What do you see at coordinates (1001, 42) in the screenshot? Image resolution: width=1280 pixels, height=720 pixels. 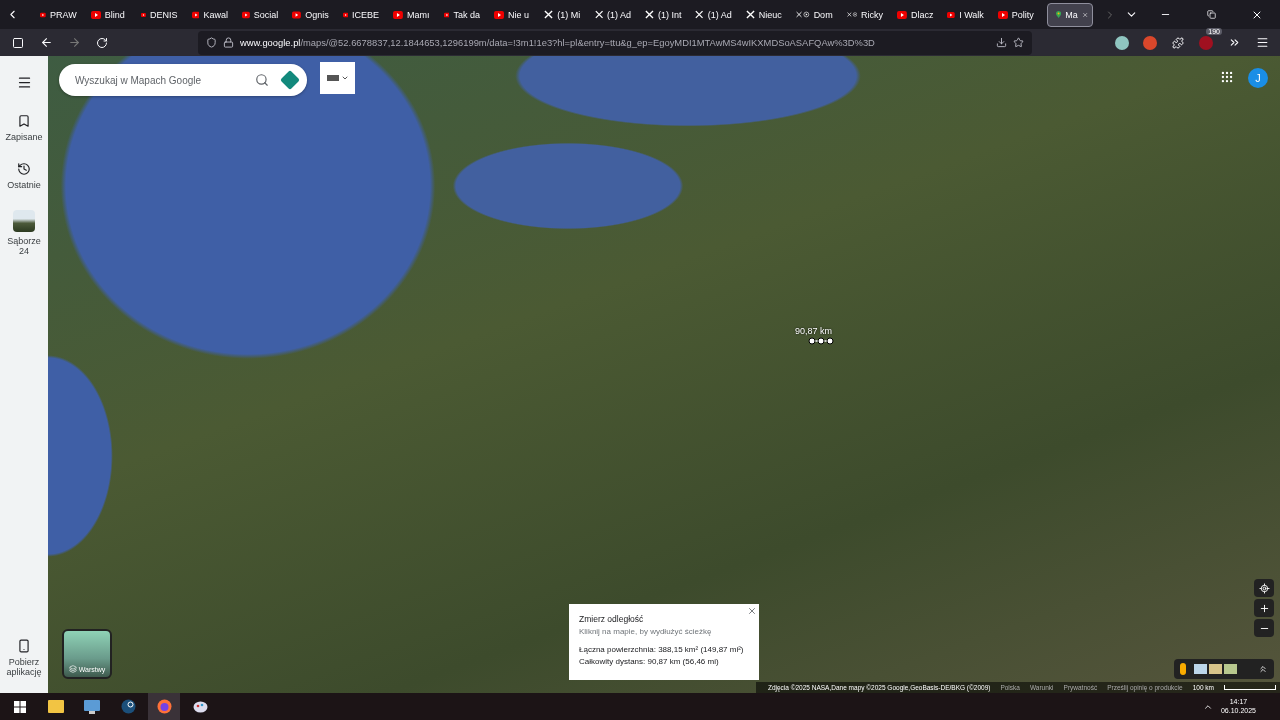 I see `download-icon` at bounding box center [1001, 42].